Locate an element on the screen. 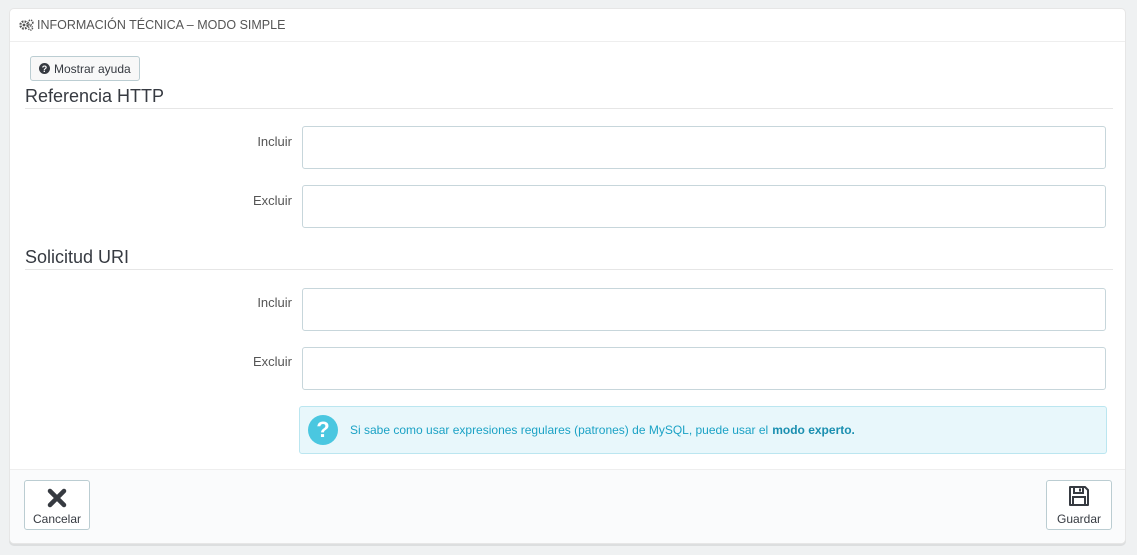 The image size is (1137, 555). question-circle-icon: ? is located at coordinates (44, 68).